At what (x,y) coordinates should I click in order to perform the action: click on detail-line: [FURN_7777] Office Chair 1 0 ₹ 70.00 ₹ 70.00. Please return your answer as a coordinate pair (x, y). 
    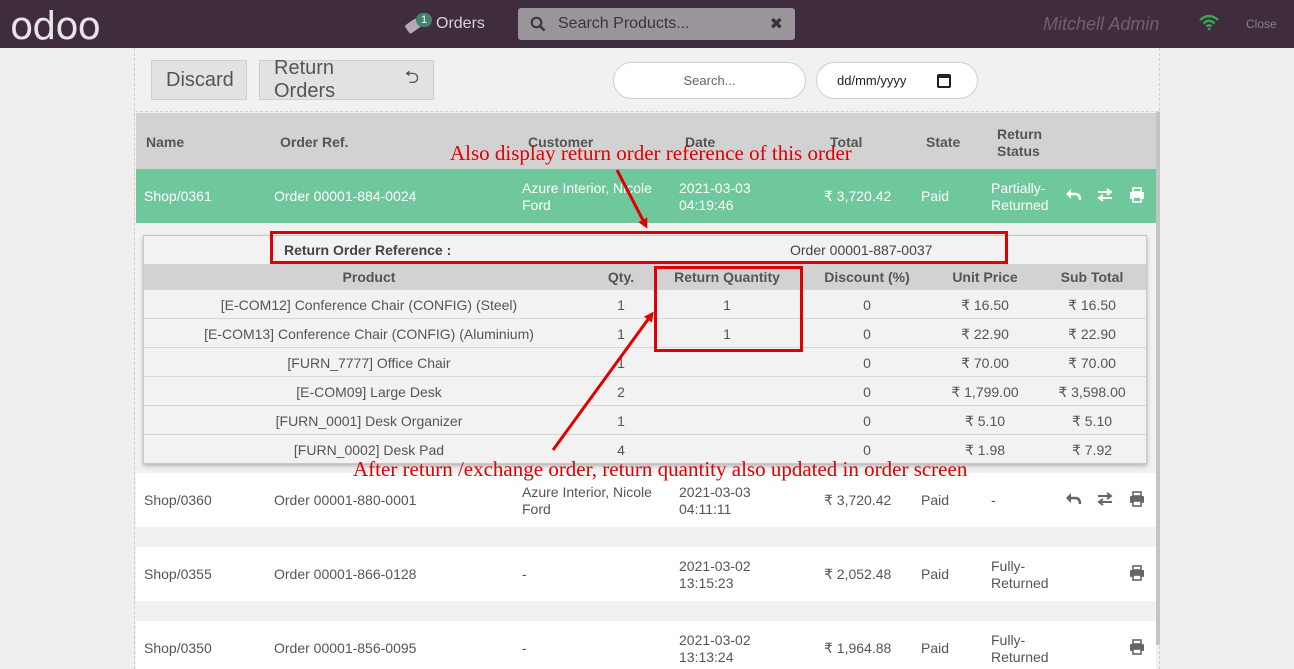
    Looking at the image, I should click on (645, 361).